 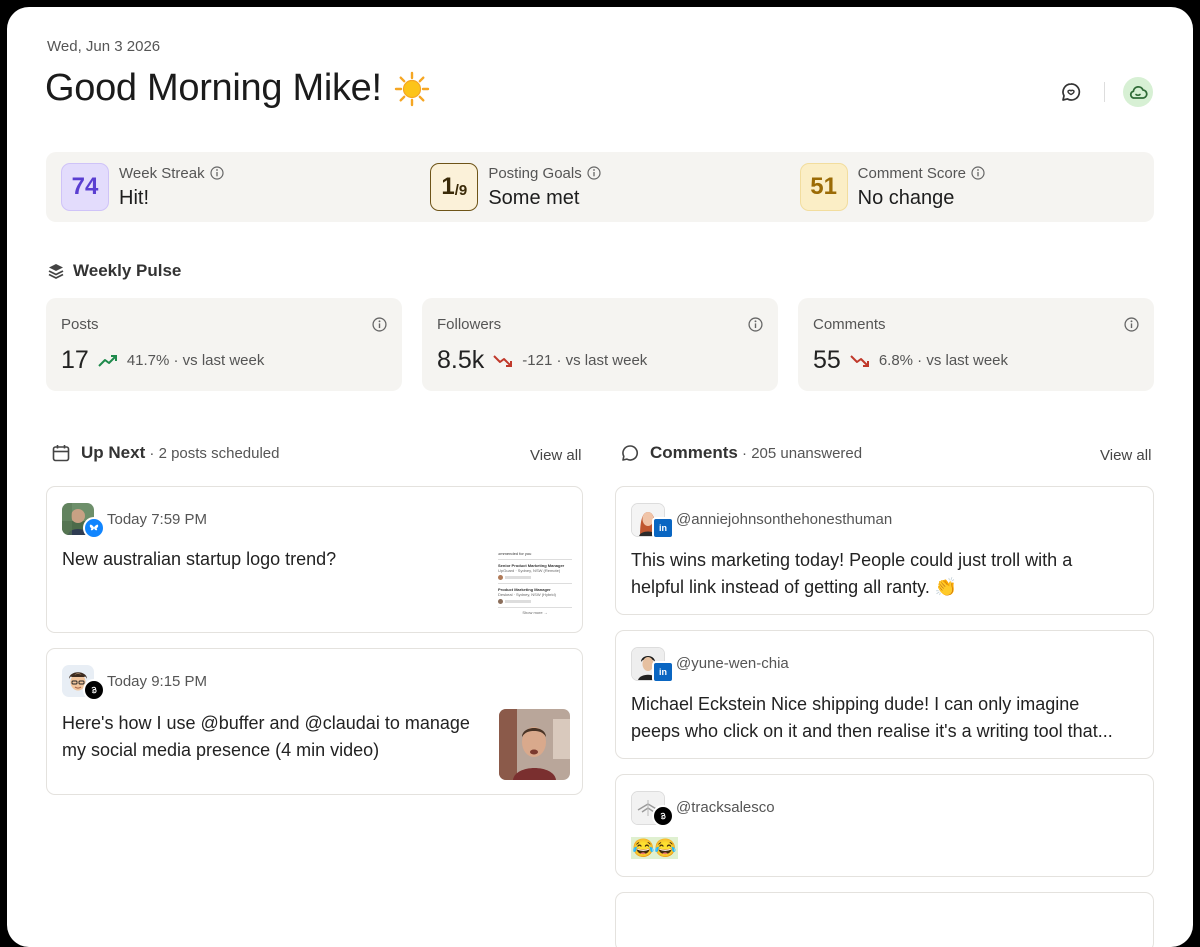 I want to click on sun-icon, so click(x=411, y=88).